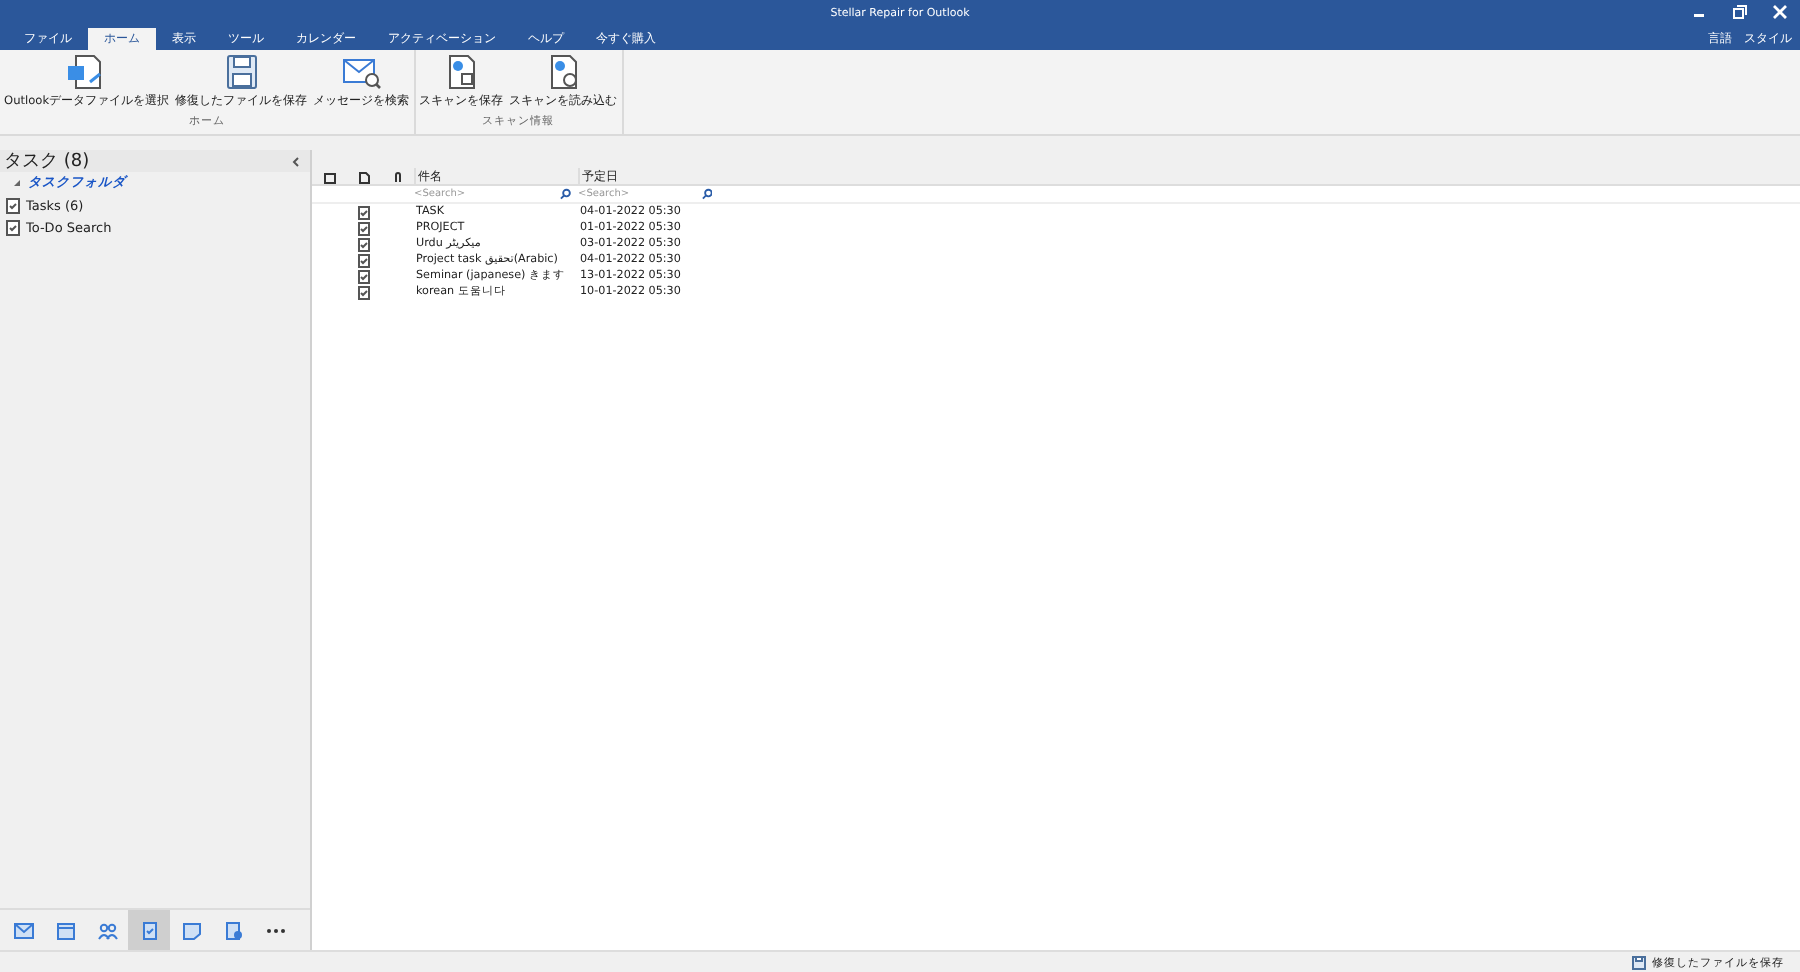 The image size is (1800, 972). I want to click on collapse-icon, so click(296, 161).